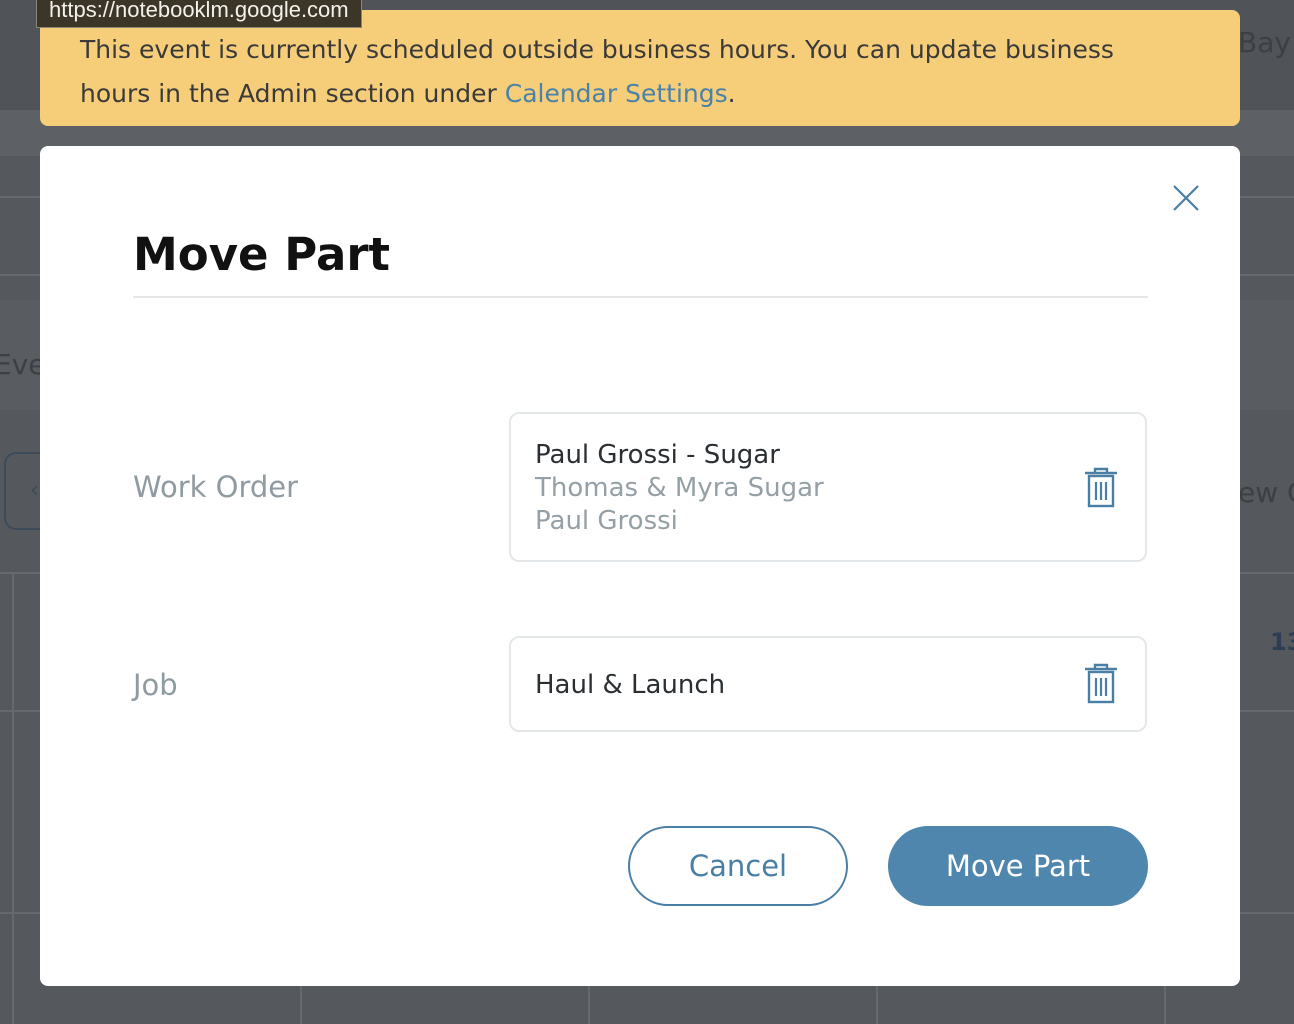  I want to click on remove-work-order-button, so click(1101, 488).